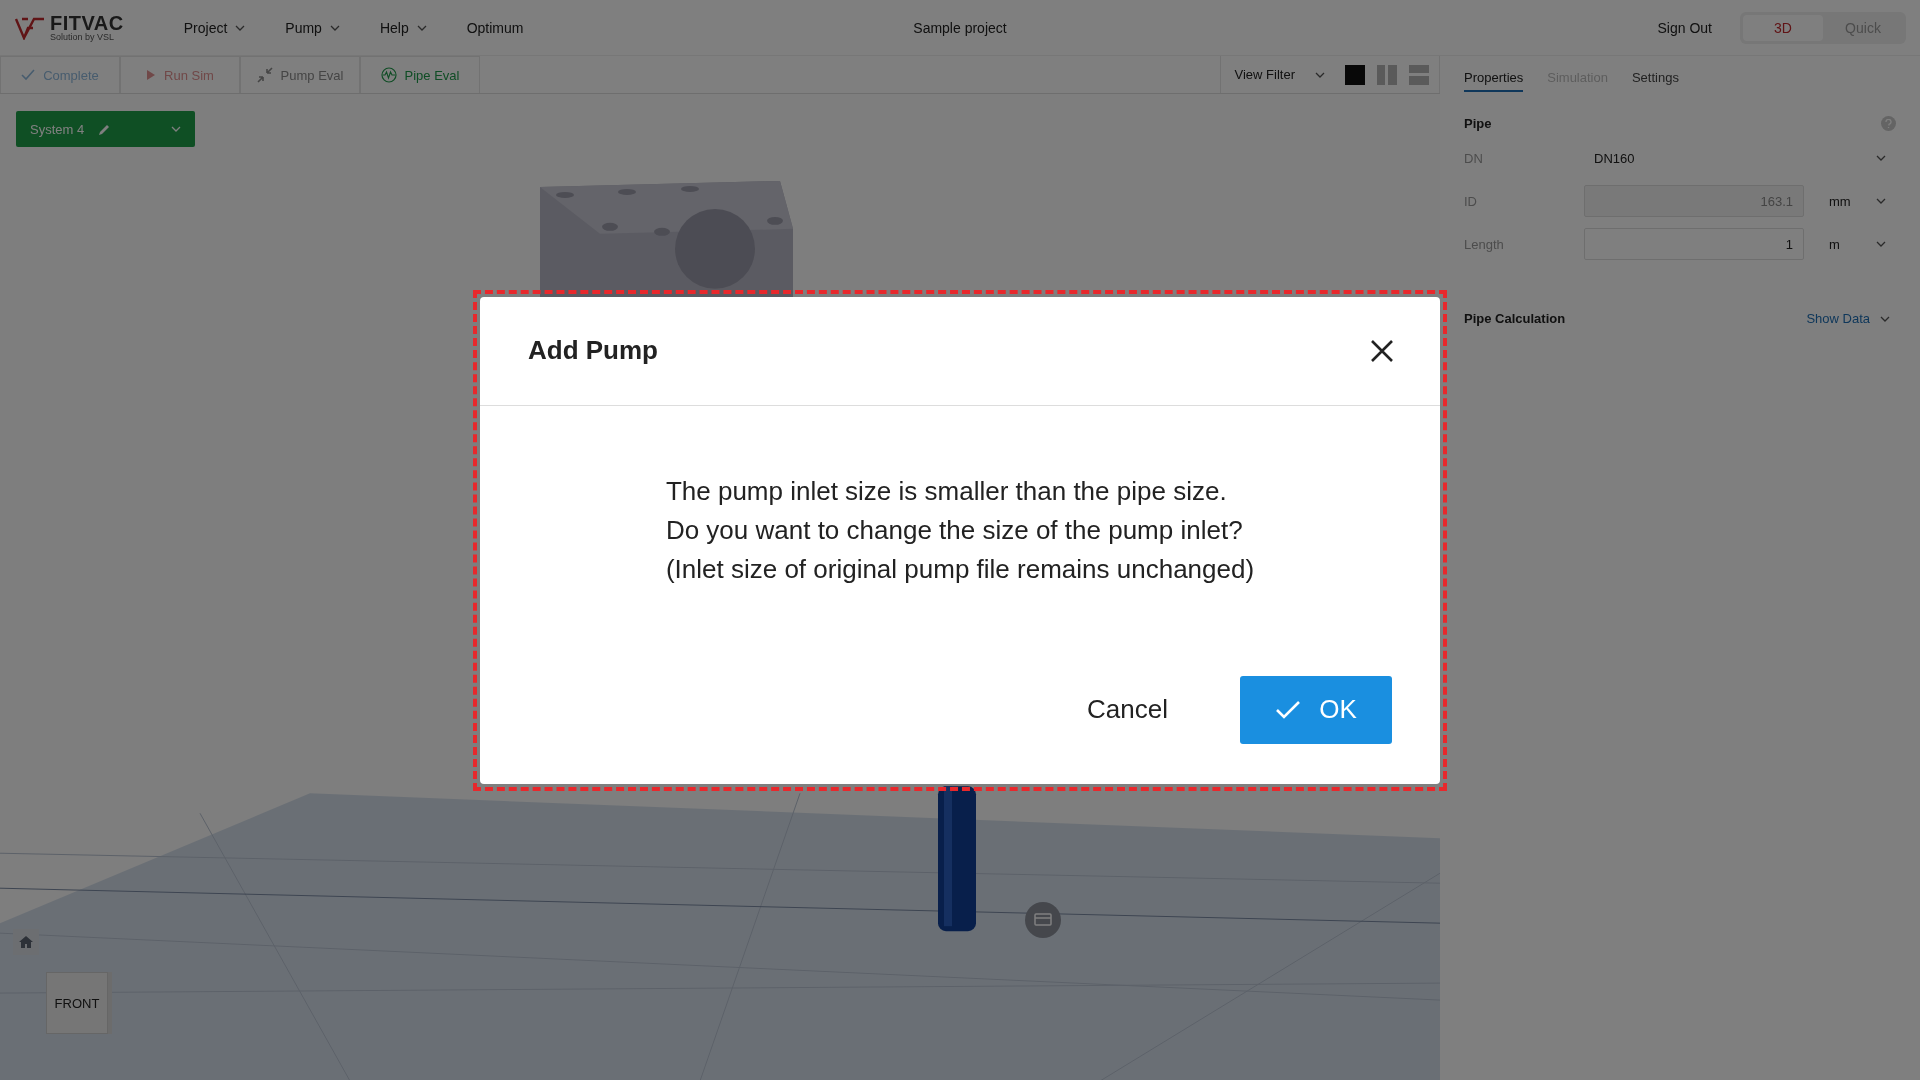 This screenshot has height=1080, width=1920. I want to click on layout-icon, so click(1355, 74).